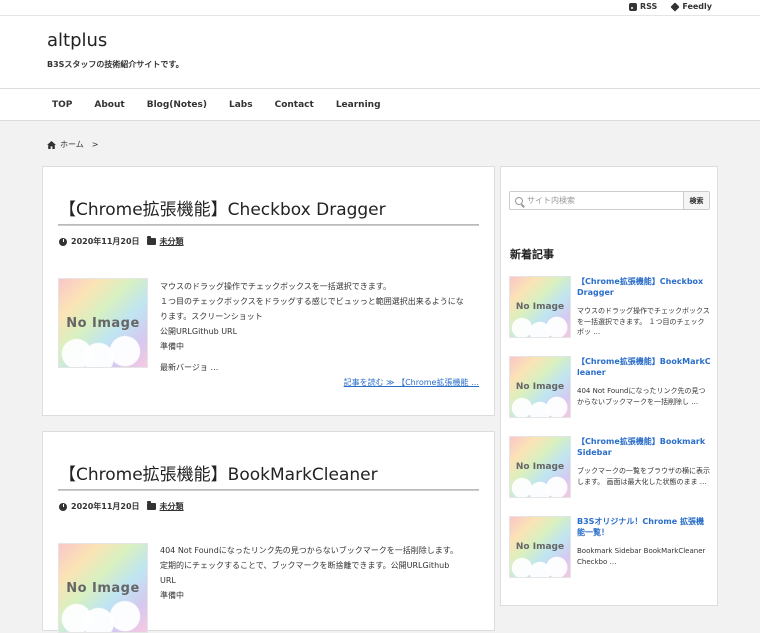 This screenshot has height=633, width=760. What do you see at coordinates (380, 8) in the screenshot?
I see `top-utility-bar: RSS Feedly` at bounding box center [380, 8].